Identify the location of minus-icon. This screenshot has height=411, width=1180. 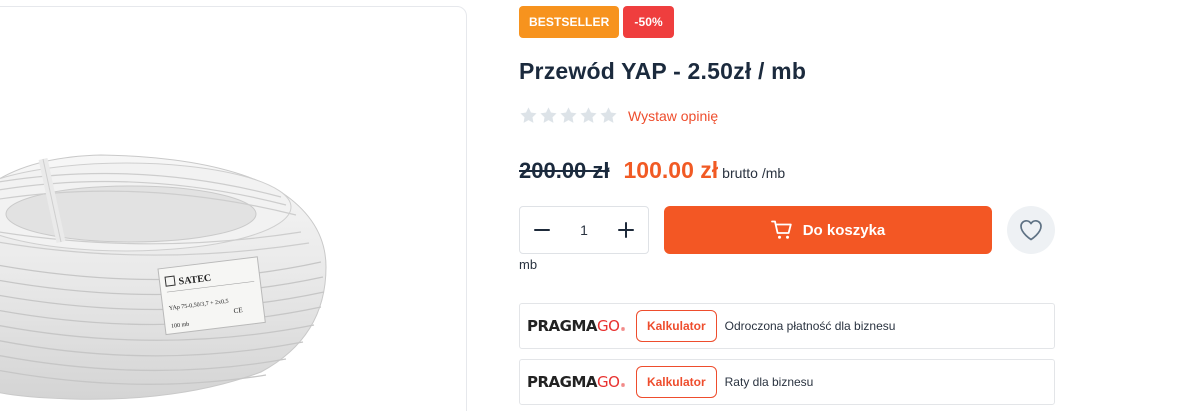
(542, 230).